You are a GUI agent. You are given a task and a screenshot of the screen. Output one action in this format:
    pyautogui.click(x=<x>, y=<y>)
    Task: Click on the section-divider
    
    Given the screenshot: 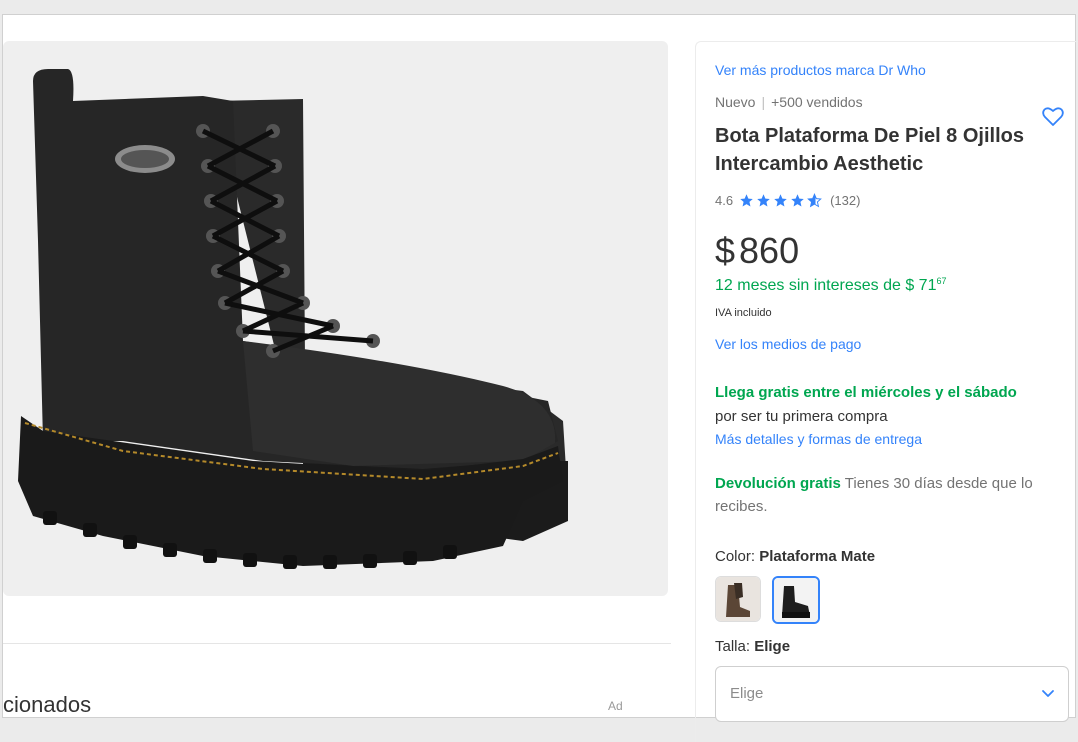 What is the action you would take?
    pyautogui.click(x=337, y=643)
    